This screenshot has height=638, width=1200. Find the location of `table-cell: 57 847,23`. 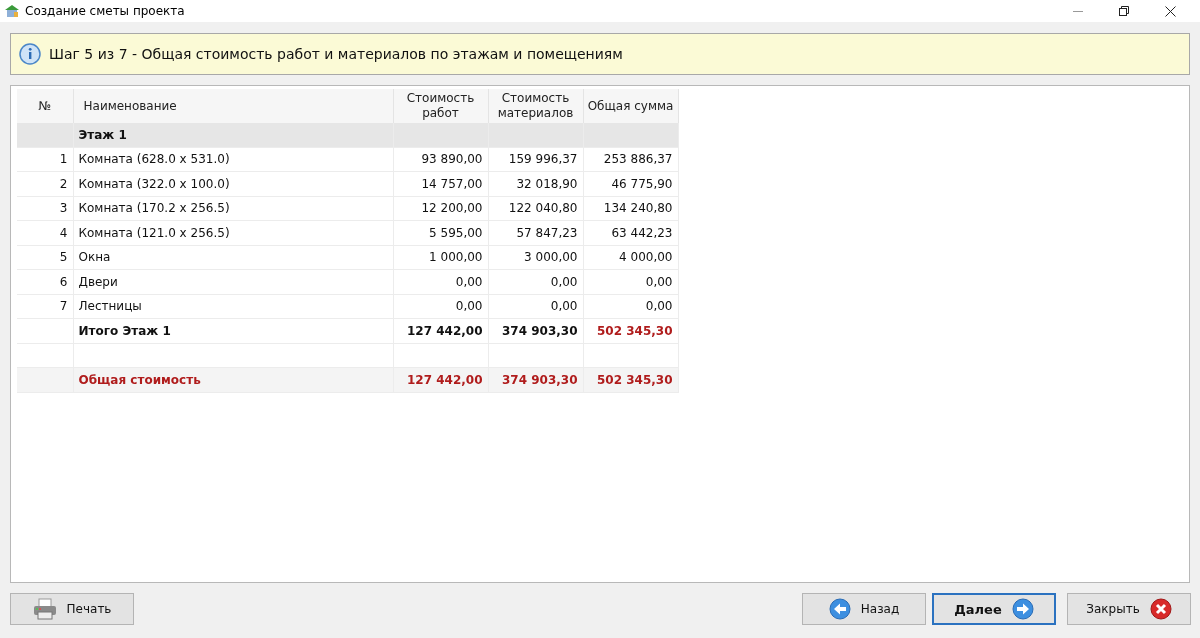

table-cell: 57 847,23 is located at coordinates (547, 232).